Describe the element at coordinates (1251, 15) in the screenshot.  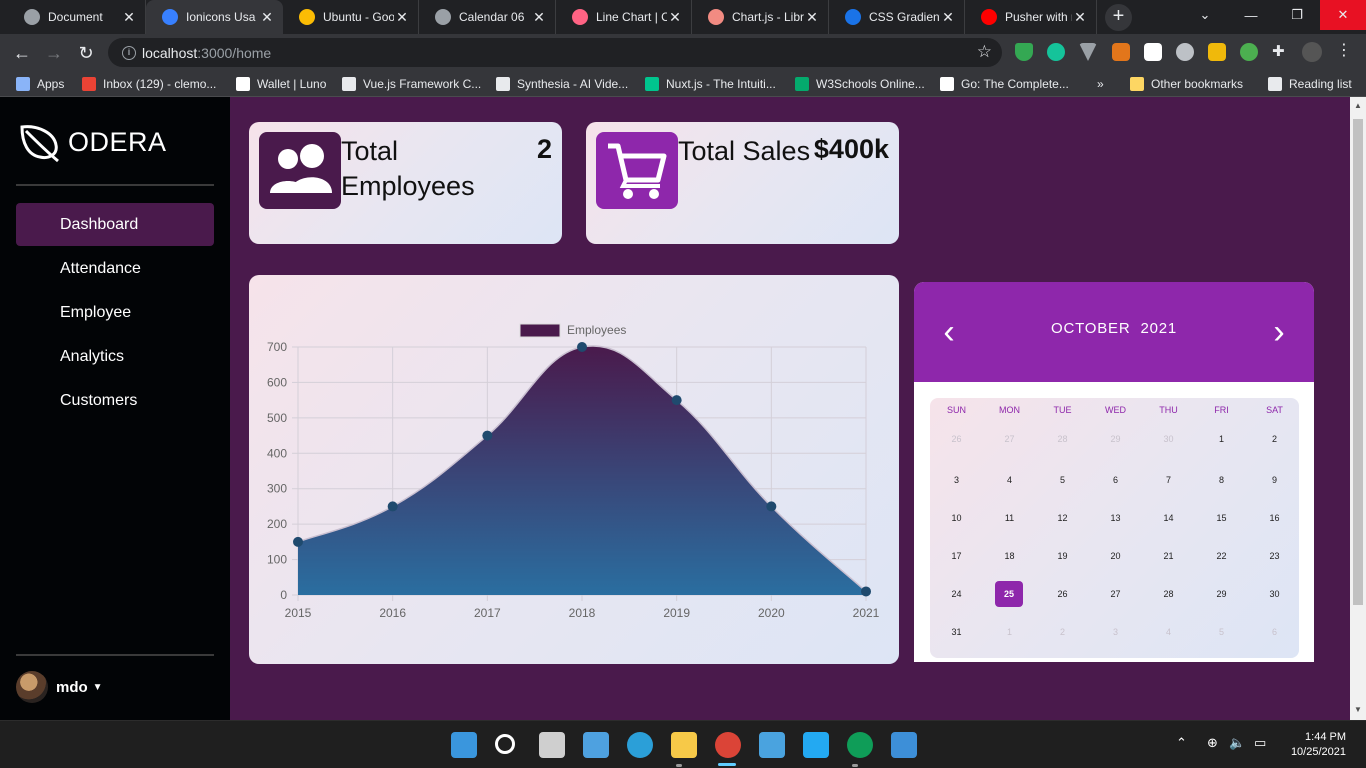
I see `minimize-button: —` at that location.